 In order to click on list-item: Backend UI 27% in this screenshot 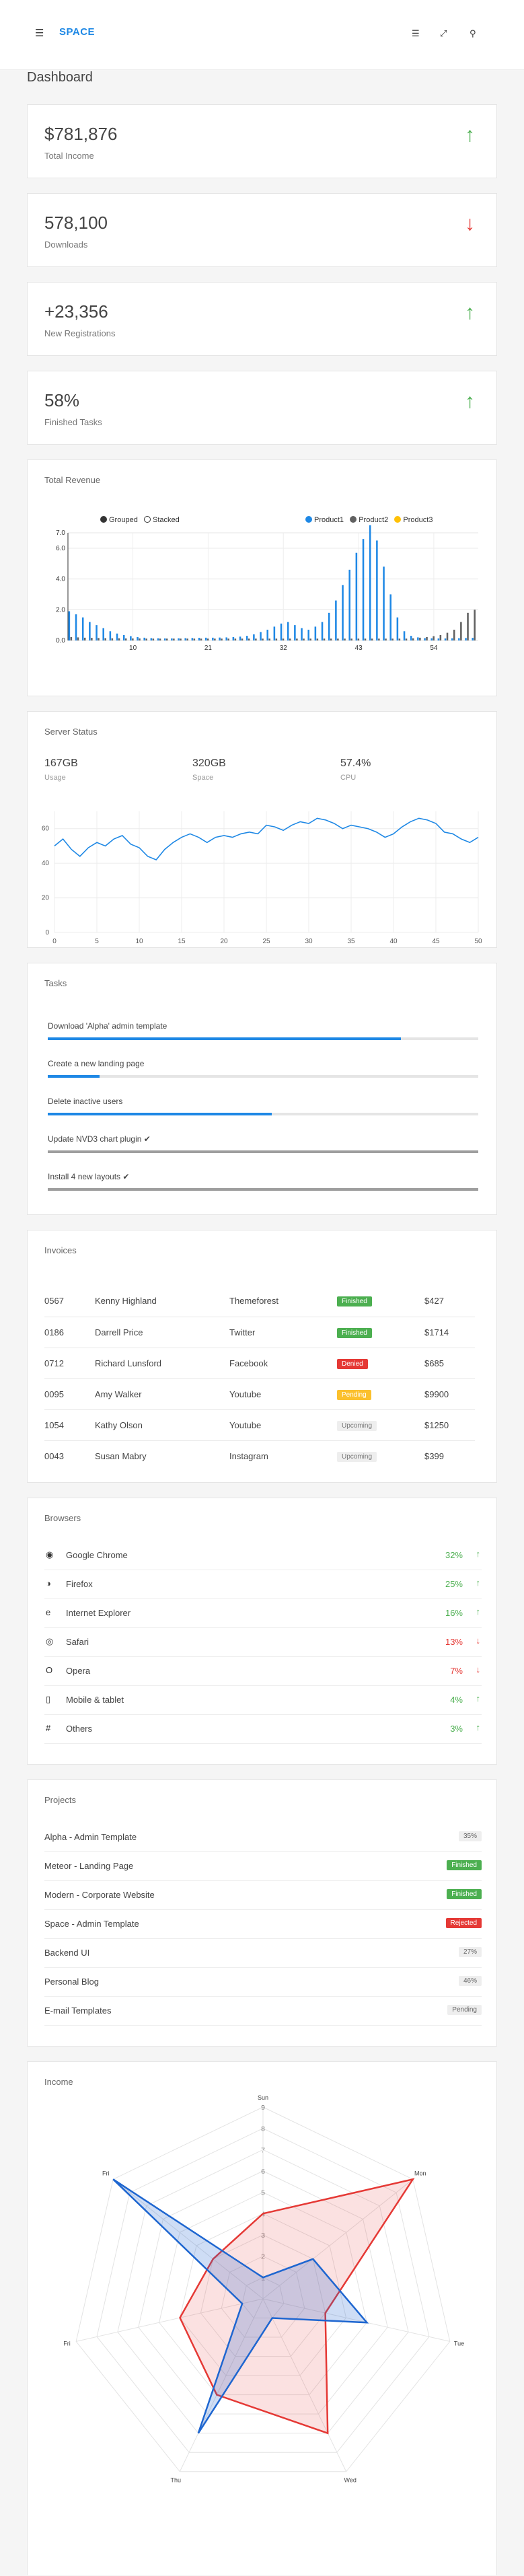, I will do `click(263, 1953)`.